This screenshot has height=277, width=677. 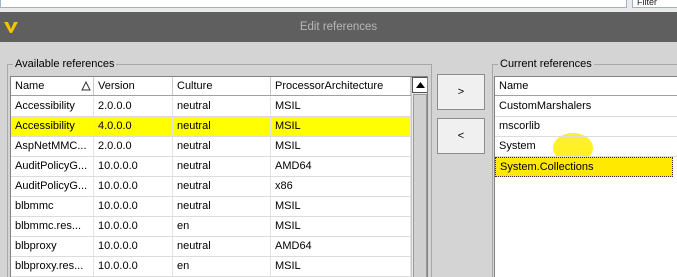 I want to click on table-row: Accessibility 4.0.0.0 neutral MSIL, so click(x=211, y=127).